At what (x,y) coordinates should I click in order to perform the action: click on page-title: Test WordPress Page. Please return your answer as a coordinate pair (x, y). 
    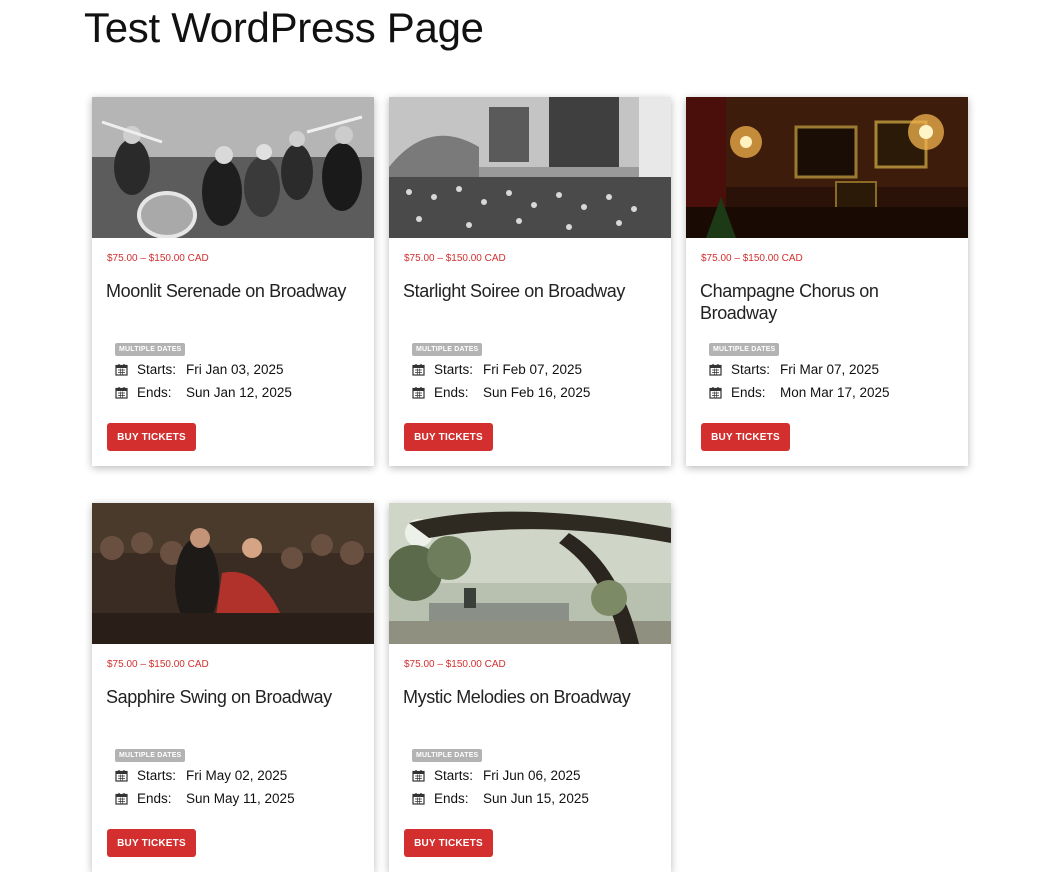
    Looking at the image, I should click on (284, 27).